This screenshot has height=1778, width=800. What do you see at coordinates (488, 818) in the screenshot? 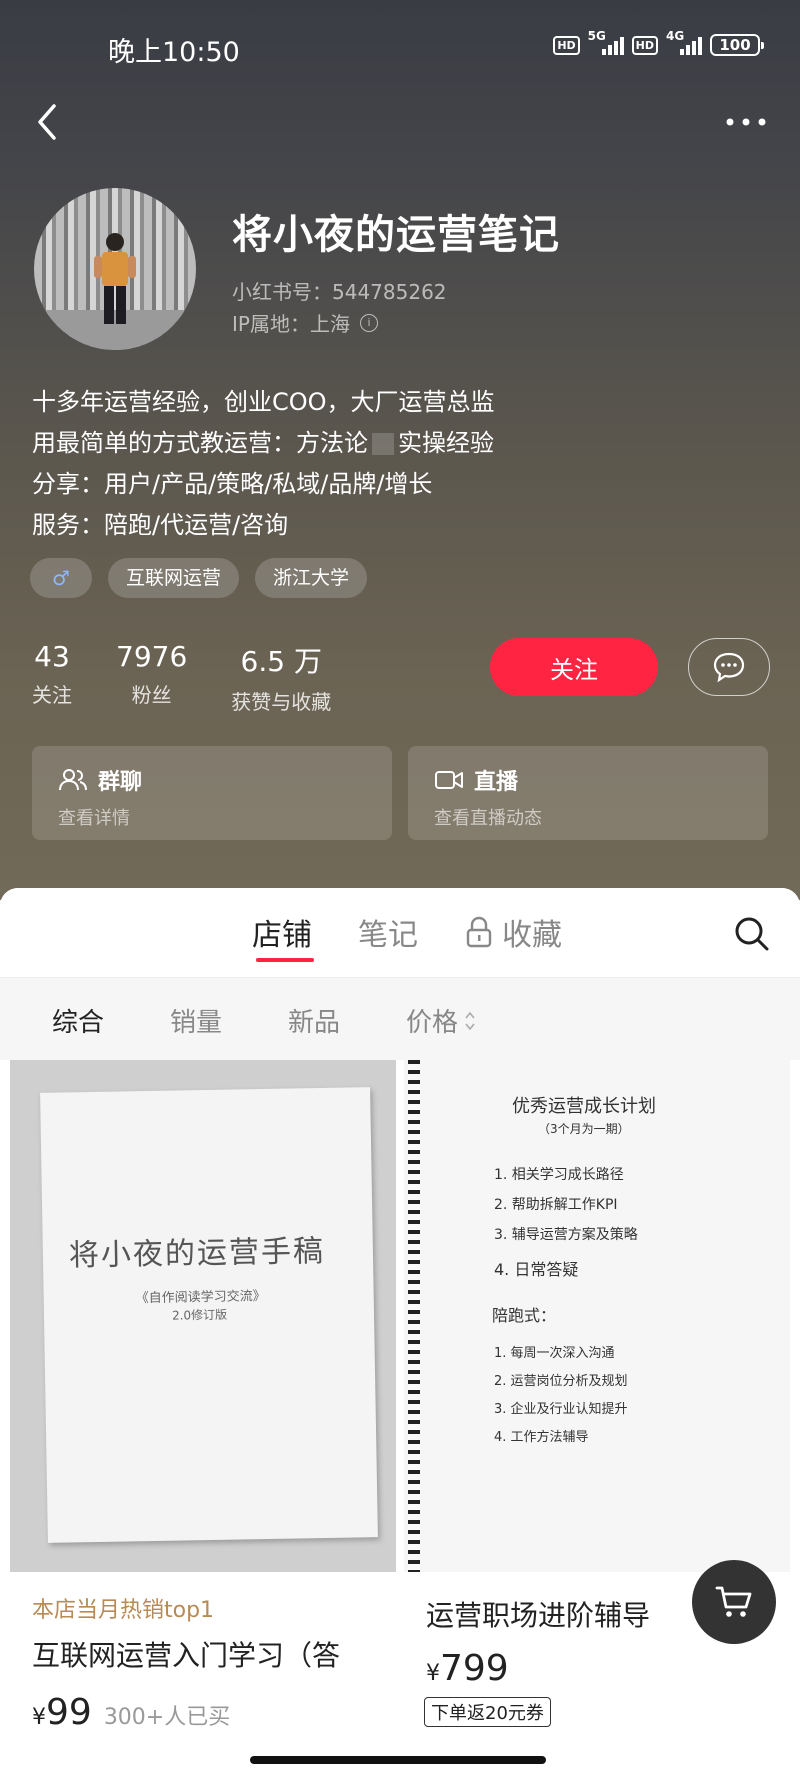
I see `live-subtitle: 查看直播动态` at bounding box center [488, 818].